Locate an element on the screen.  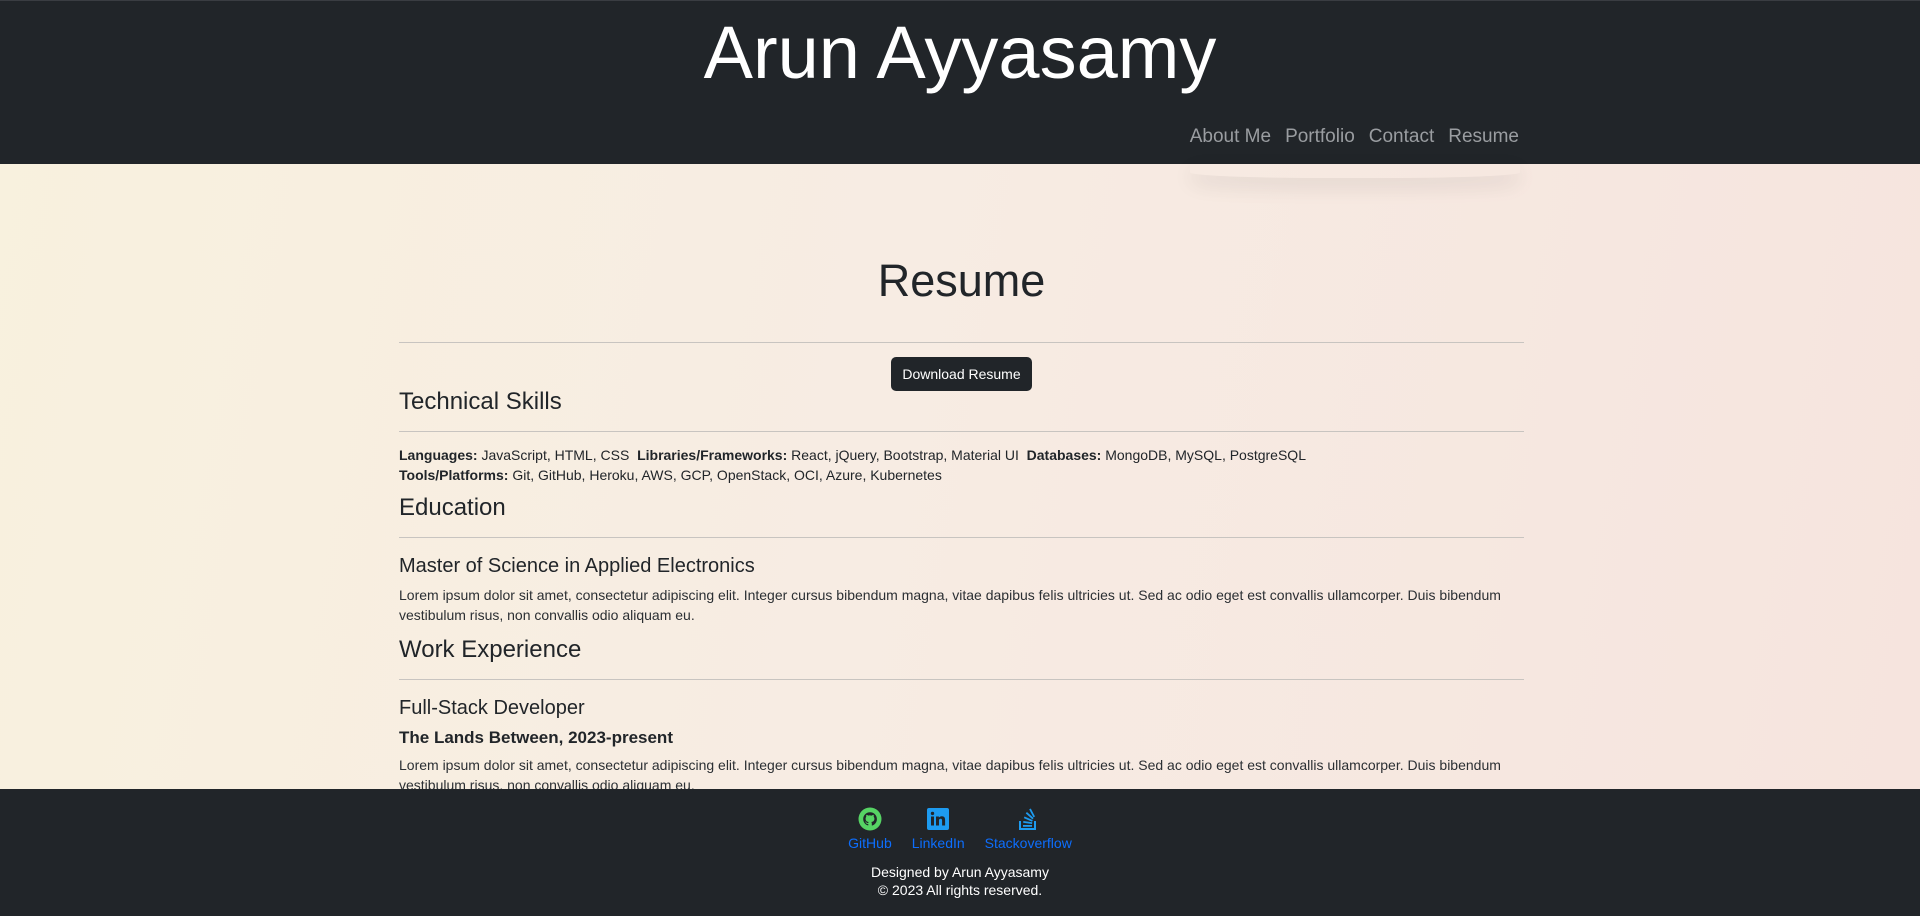
main-nav: About Me Portfolio Contact Resume is located at coordinates (1354, 137).